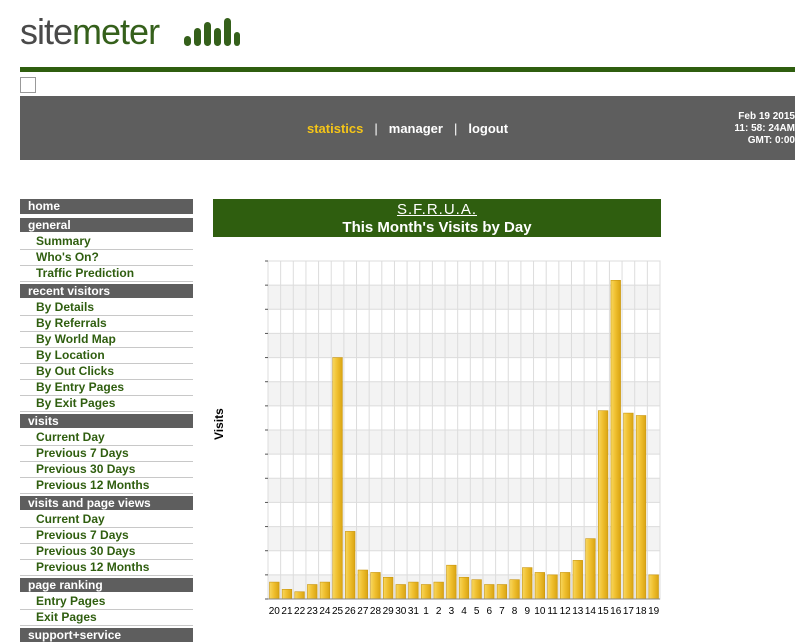  I want to click on chart-header: S.F.R.U.A. This Month's Visits by Day, so click(437, 218).